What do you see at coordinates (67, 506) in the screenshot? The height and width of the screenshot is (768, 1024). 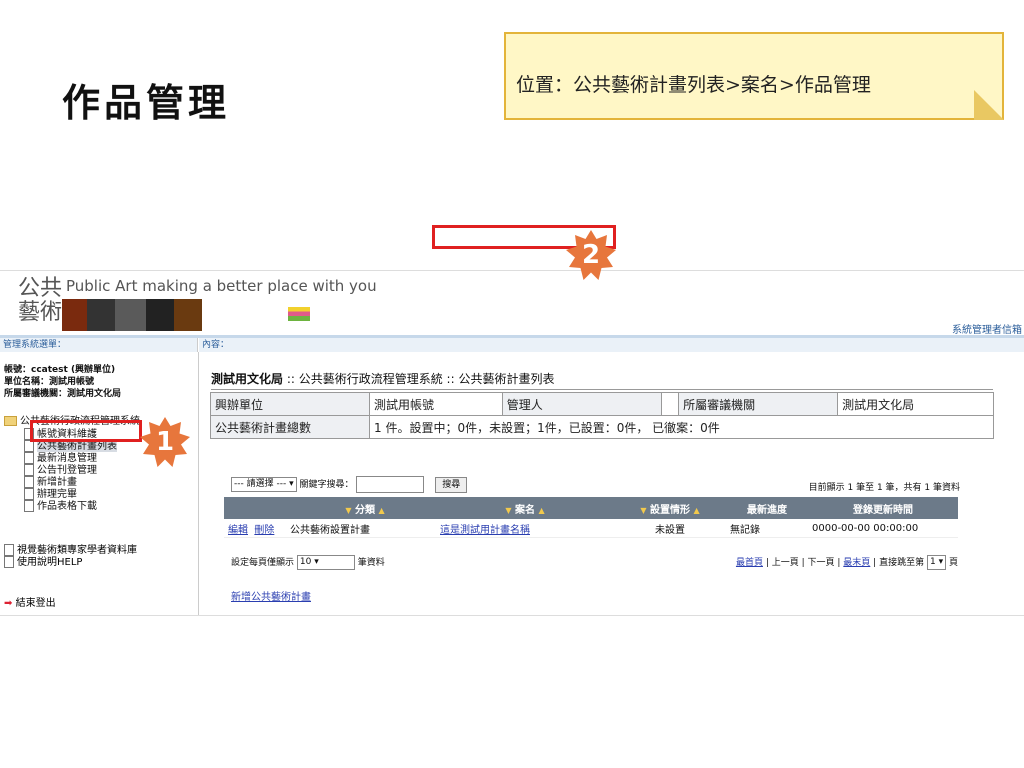 I see `sidebar-item-label: 作品表格下載` at bounding box center [67, 506].